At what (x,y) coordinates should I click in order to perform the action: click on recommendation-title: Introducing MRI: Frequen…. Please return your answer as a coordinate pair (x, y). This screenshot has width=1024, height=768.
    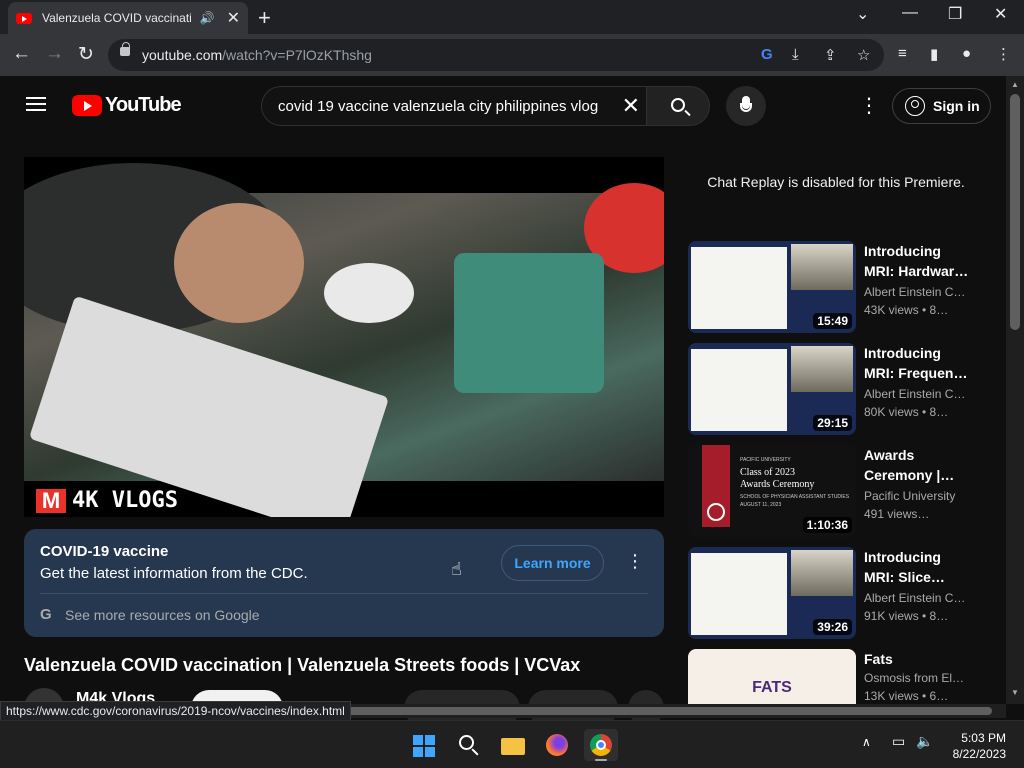
    Looking at the image, I should click on (919, 363).